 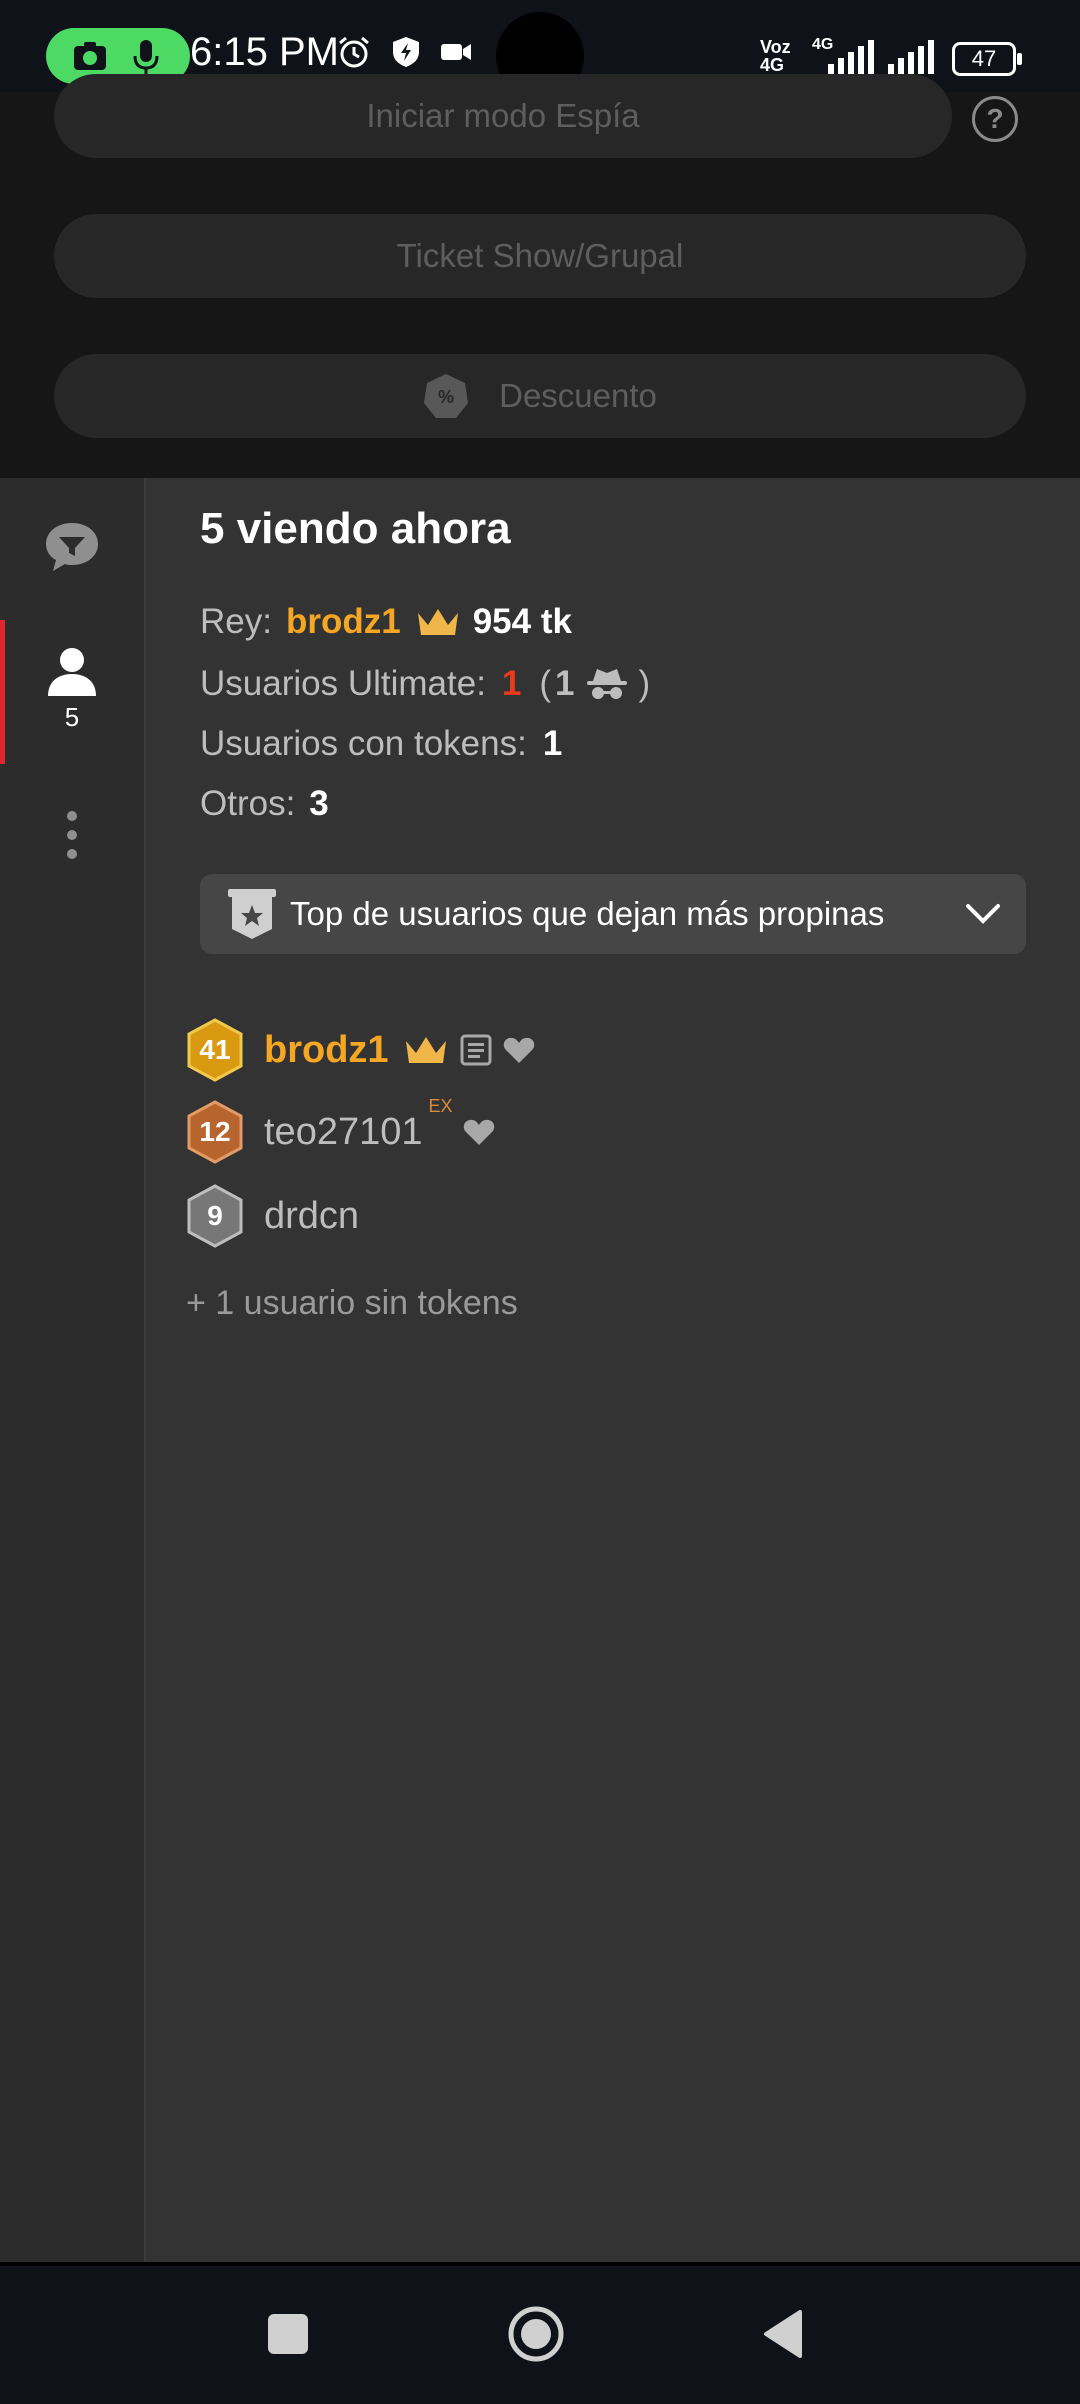 I want to click on camera-icon, so click(x=90, y=56).